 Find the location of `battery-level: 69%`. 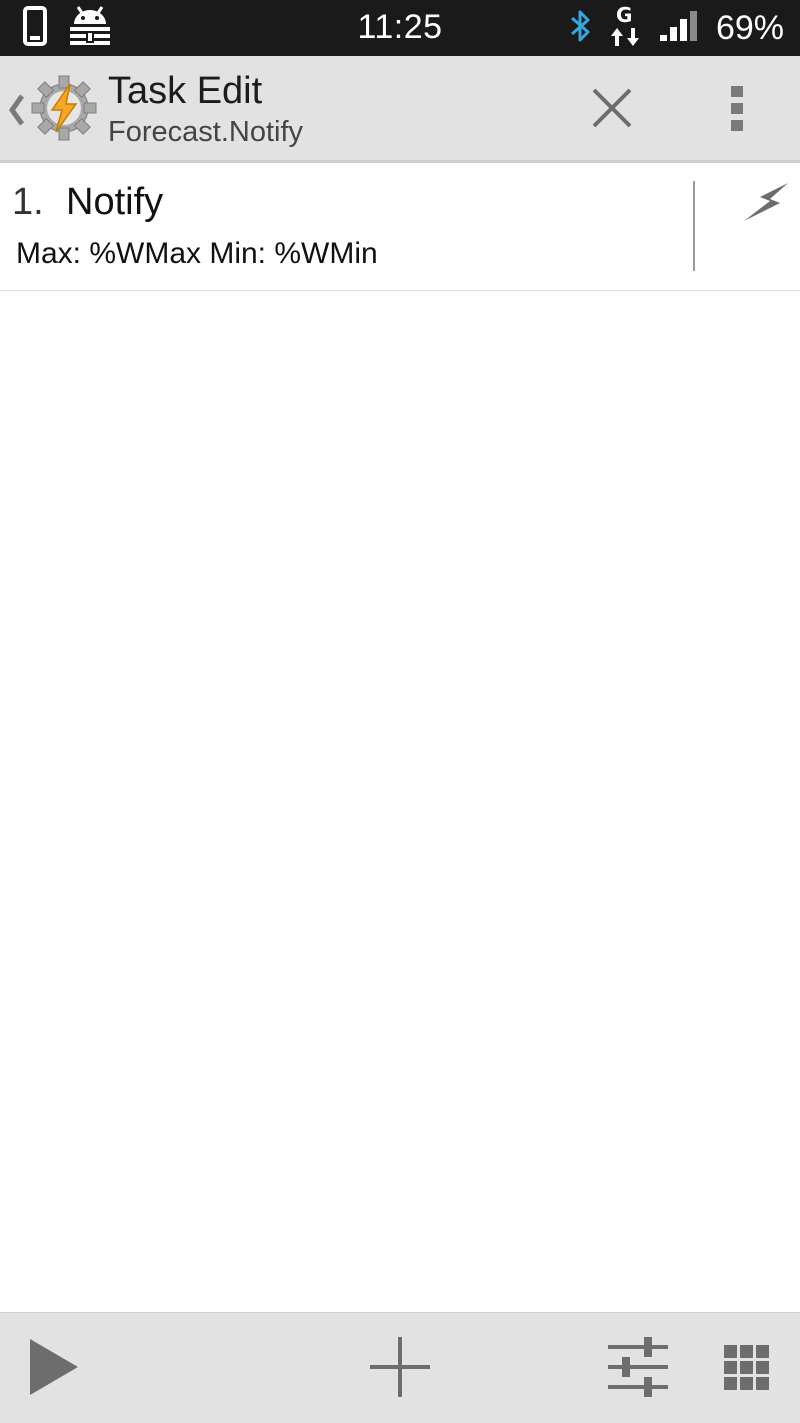

battery-level: 69% is located at coordinates (749, 27).